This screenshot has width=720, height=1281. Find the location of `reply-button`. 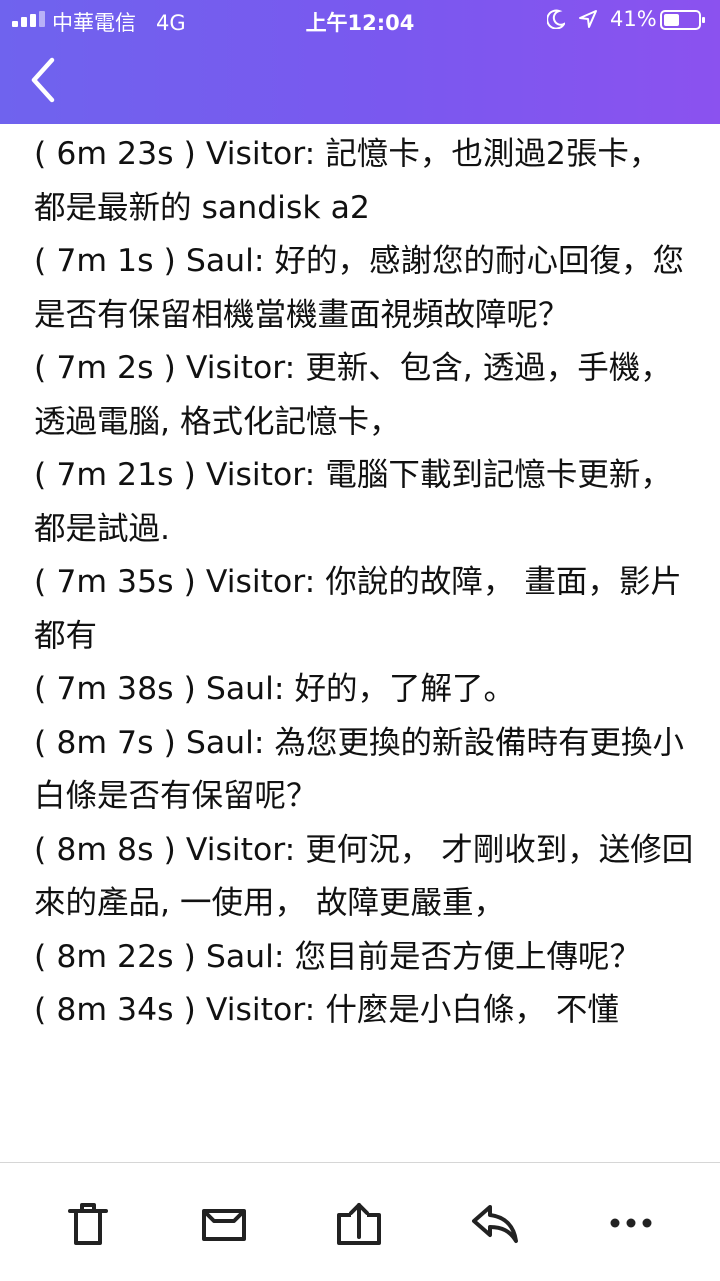

reply-button is located at coordinates (494, 1223).